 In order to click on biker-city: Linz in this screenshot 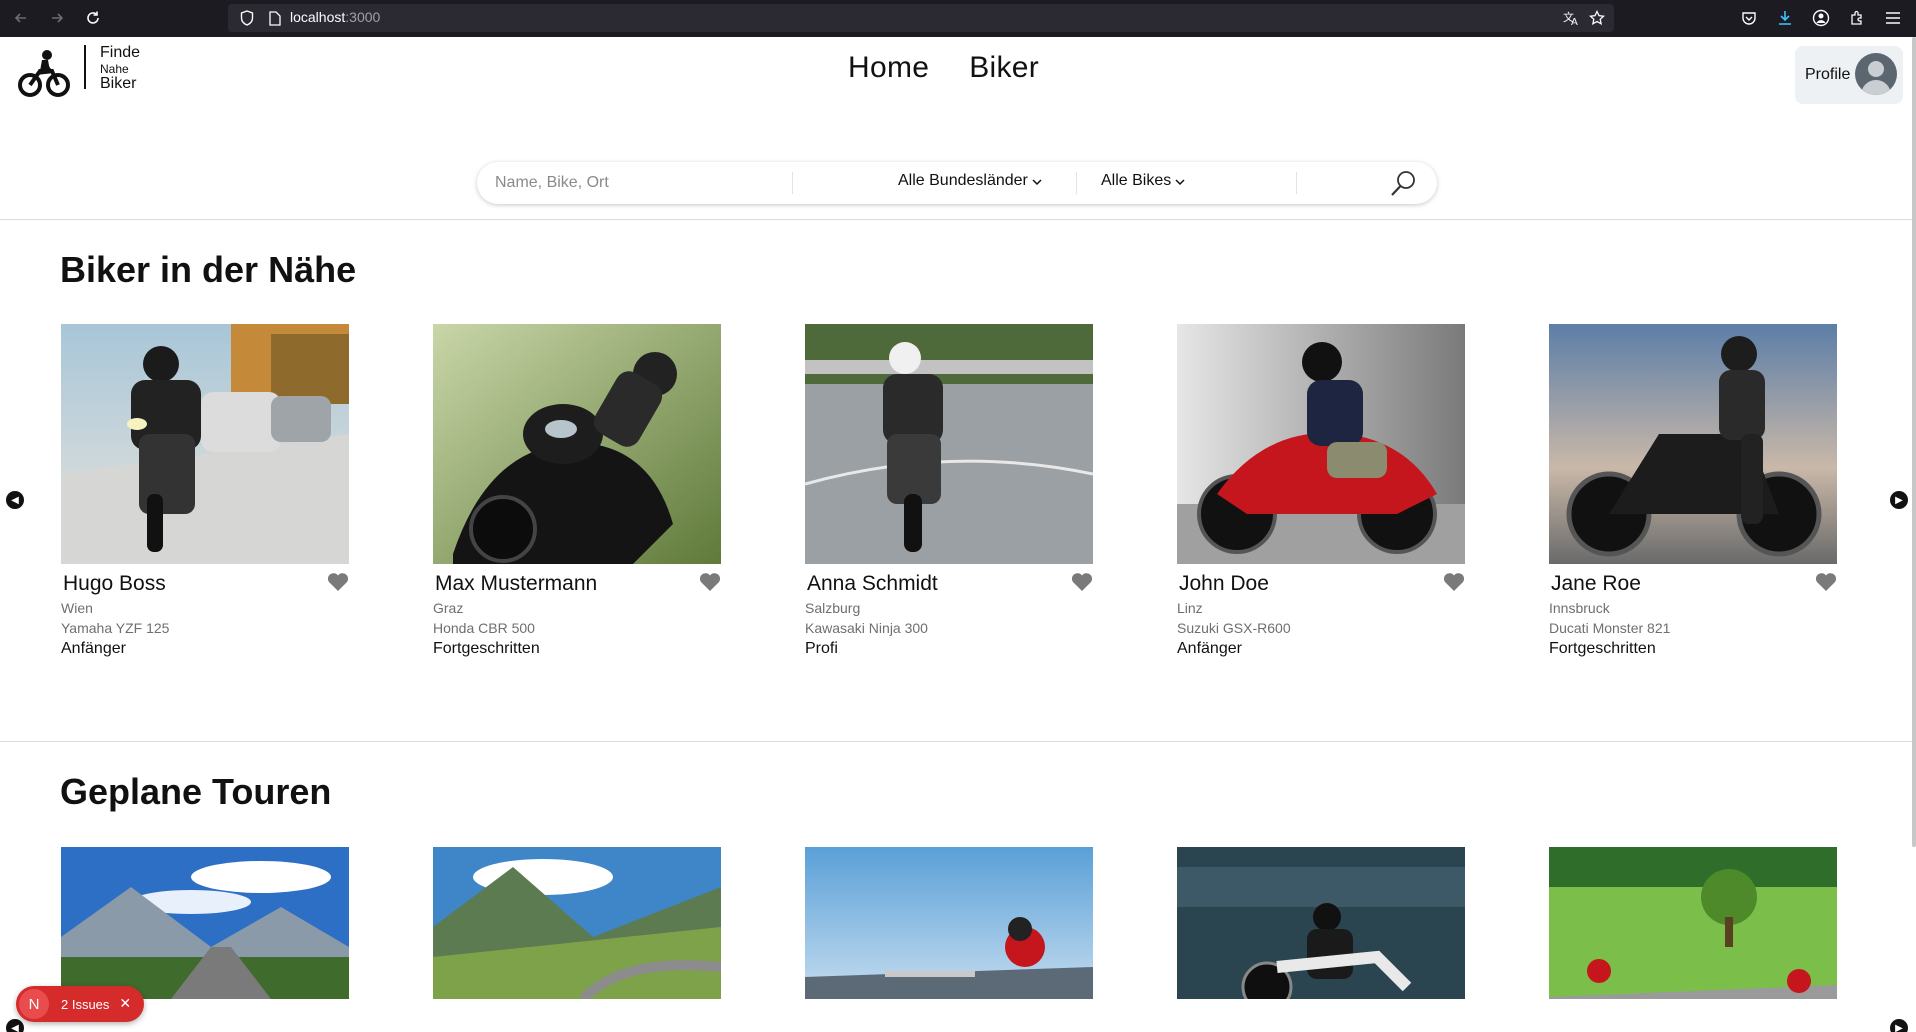, I will do `click(1190, 608)`.